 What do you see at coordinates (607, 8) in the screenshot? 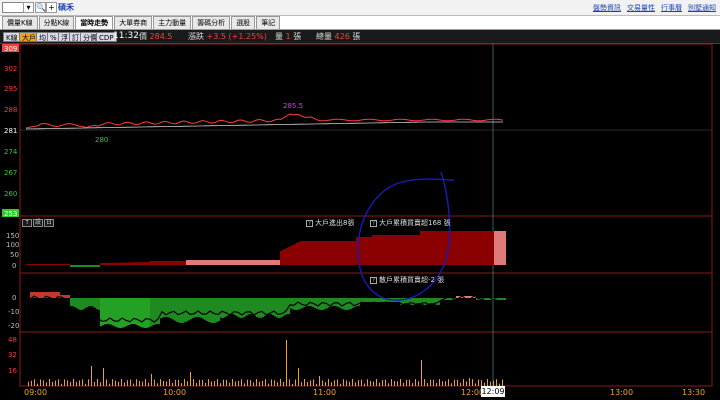
I see `top-link-market-info: 盤勢資訊` at bounding box center [607, 8].